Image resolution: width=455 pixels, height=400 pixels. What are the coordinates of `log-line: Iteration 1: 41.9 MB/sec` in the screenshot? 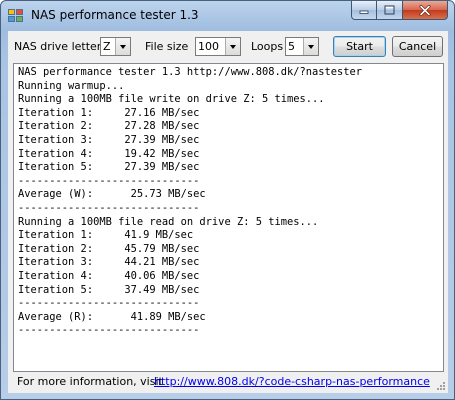 It's located at (106, 235).